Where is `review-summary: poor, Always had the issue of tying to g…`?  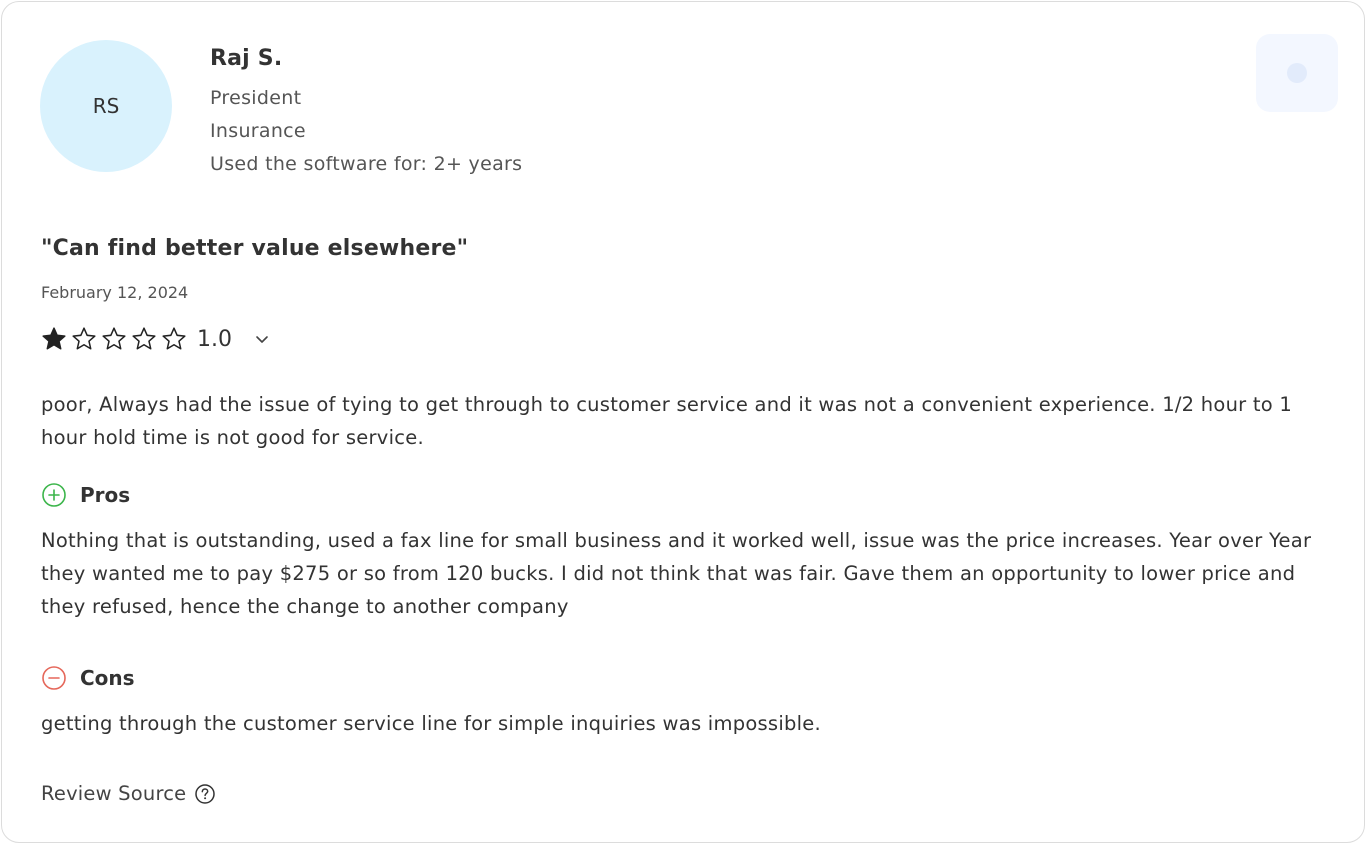 review-summary: poor, Always had the issue of tying to g… is located at coordinates (667, 421).